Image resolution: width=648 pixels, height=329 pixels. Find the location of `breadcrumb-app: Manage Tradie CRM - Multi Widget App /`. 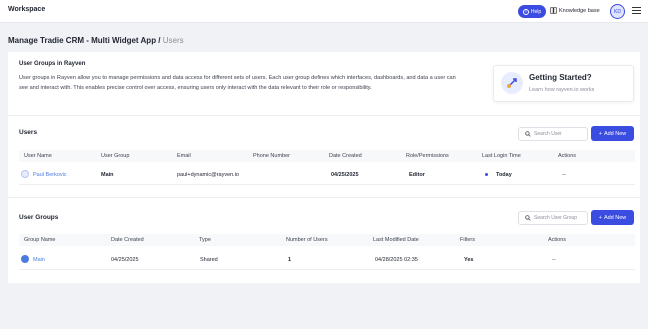

breadcrumb-app: Manage Tradie CRM - Multi Widget App / is located at coordinates (84, 40).